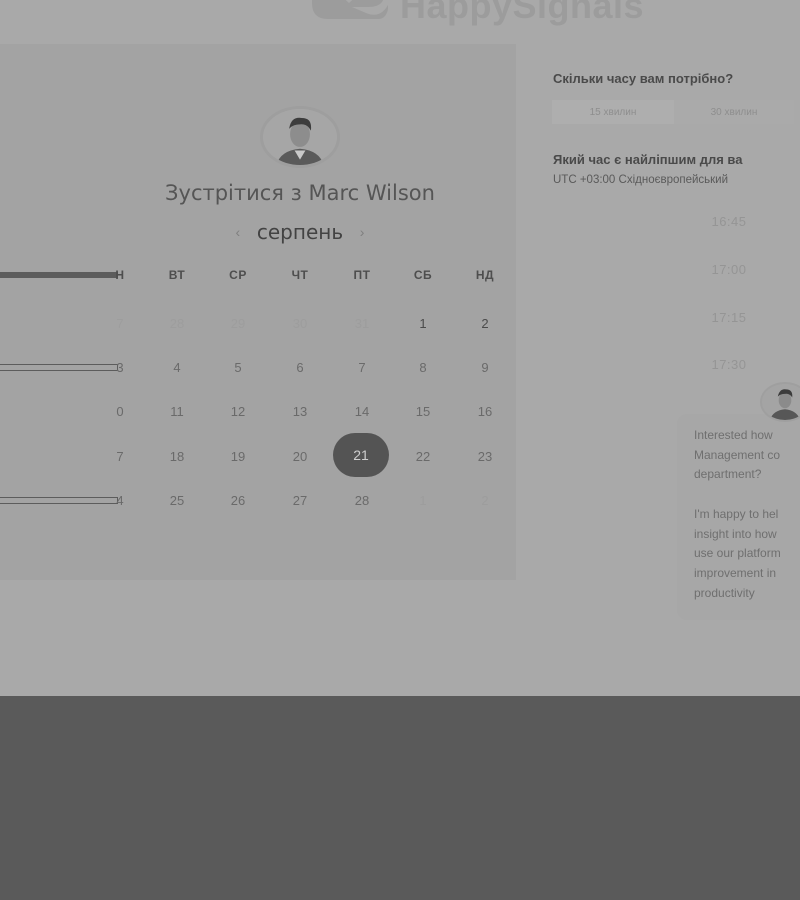 This screenshot has height=900, width=800. Describe the element at coordinates (485, 275) in the screenshot. I see `weekday-header: НД` at that location.